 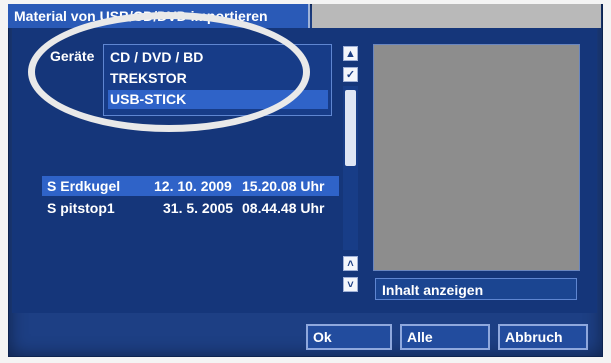 I want to click on dialog-title: Material von USB/CD/DVD importieren, so click(x=159, y=16).